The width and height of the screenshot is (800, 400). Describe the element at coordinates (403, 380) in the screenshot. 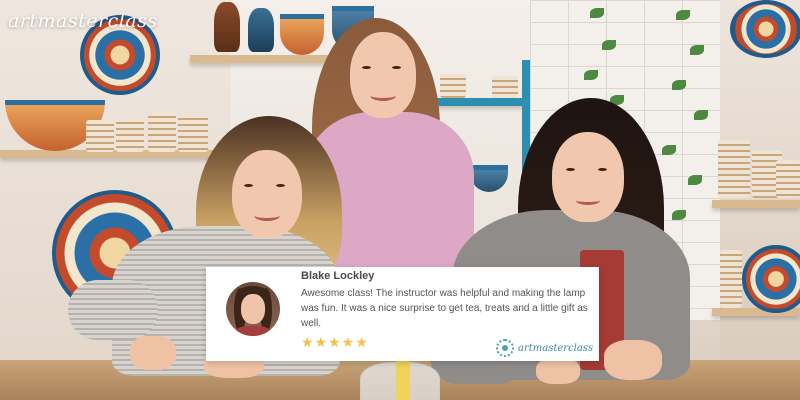

I see `glue-bottle` at that location.